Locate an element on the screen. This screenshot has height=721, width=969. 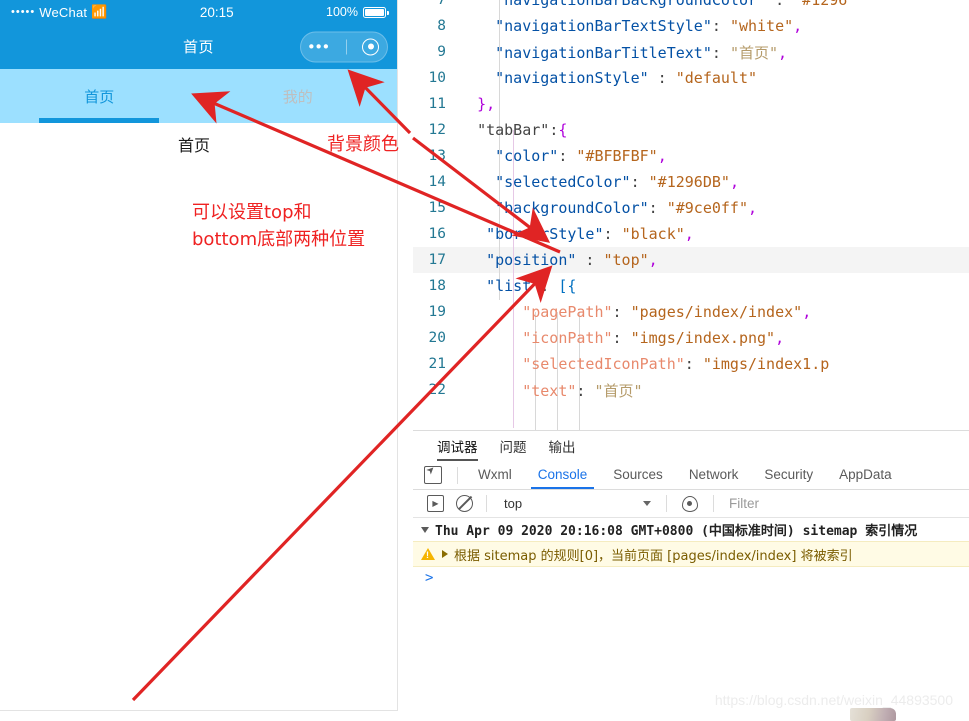
carrier-label: WeChat is located at coordinates (63, 12).